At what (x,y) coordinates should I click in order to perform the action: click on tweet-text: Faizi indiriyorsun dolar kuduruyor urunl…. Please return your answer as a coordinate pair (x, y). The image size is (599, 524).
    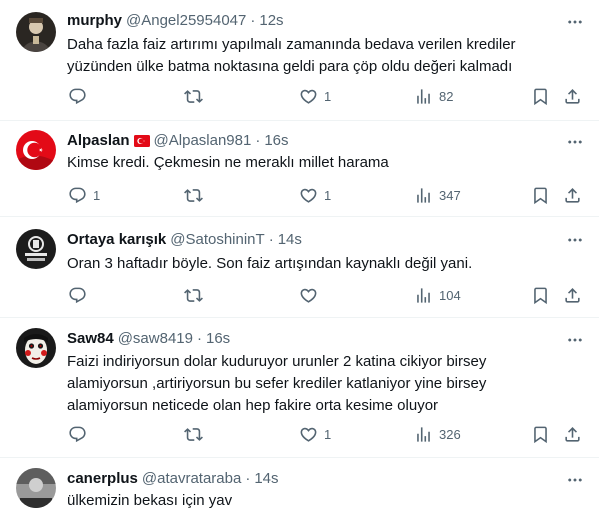
    Looking at the image, I should click on (277, 383).